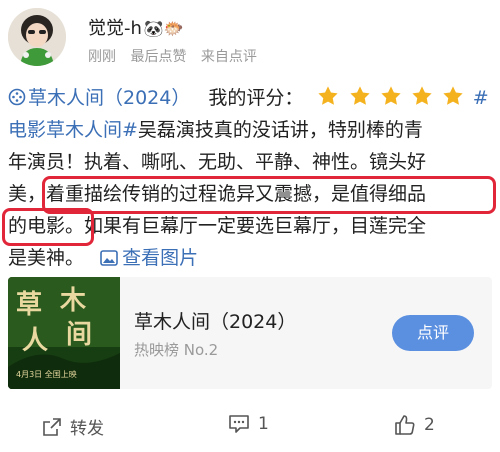 The width and height of the screenshot is (500, 452). Describe the element at coordinates (256, 98) in the screenshot. I see `rating-label: 我的评分：` at that location.